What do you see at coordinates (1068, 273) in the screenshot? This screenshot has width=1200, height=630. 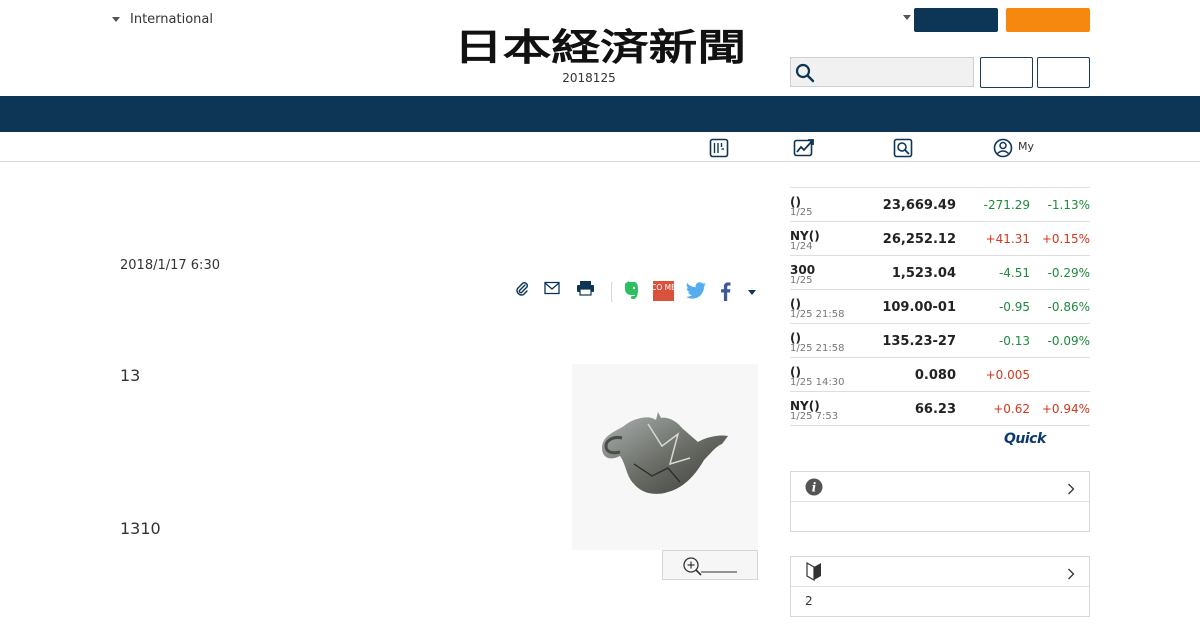 I see `market-percent: -0.29%` at bounding box center [1068, 273].